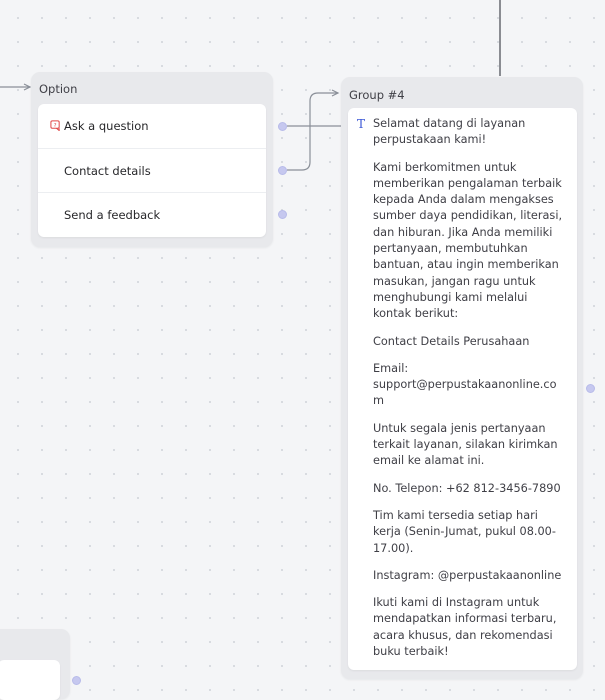  I want to click on contact-details-output-handle, so click(282, 170).